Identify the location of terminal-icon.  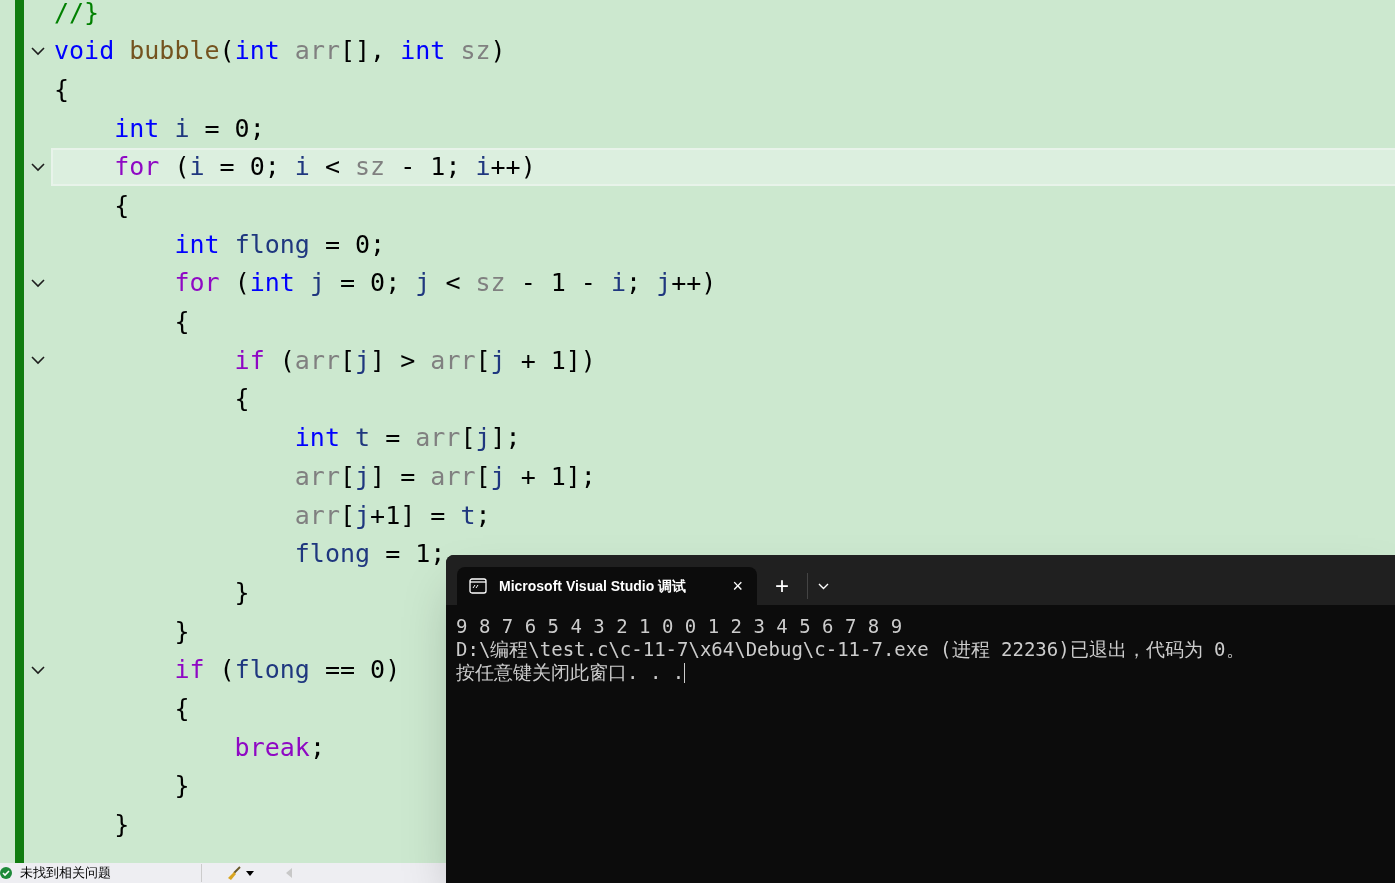
(478, 586).